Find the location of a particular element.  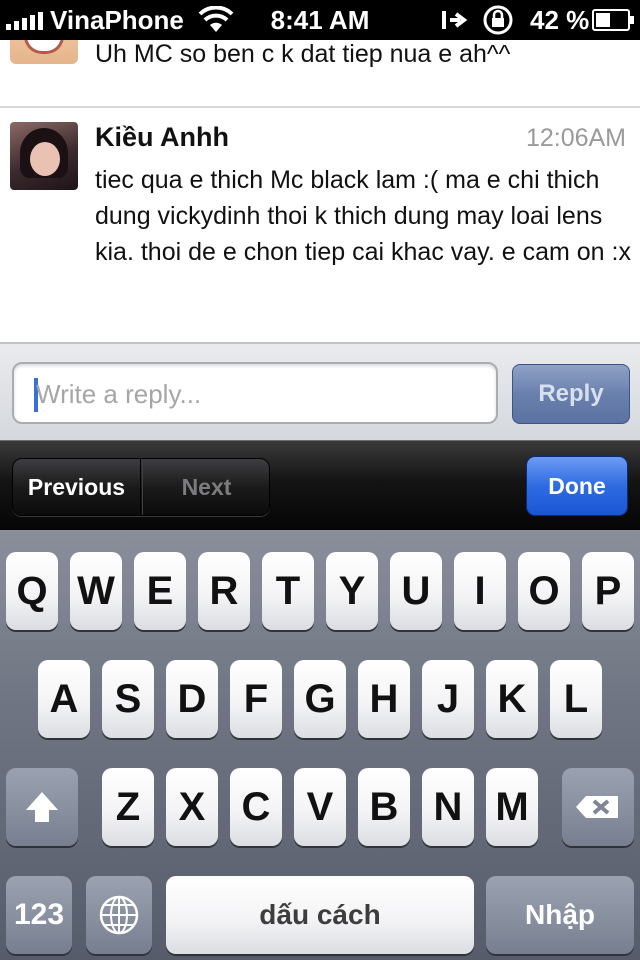

space-key: dấu cách is located at coordinates (320, 915).